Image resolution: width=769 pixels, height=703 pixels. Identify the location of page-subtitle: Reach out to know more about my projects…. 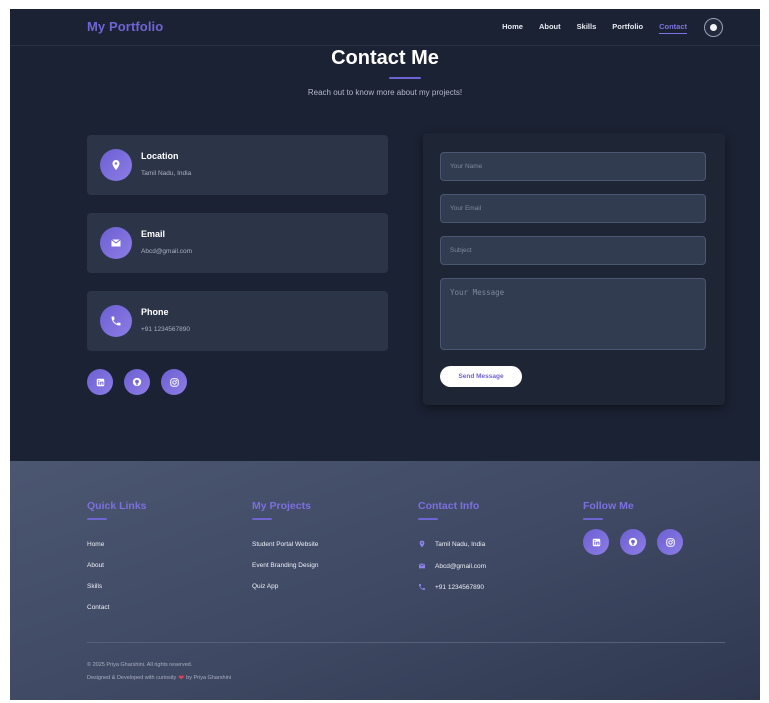
(385, 92).